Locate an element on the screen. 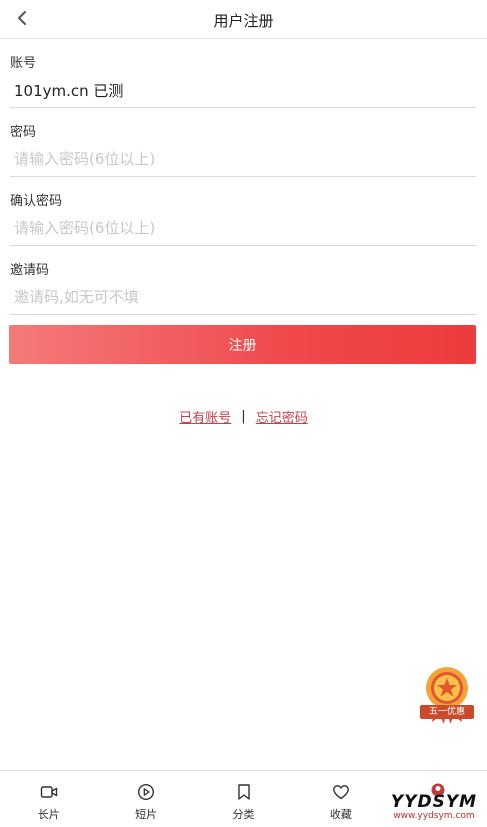  bookmark-icon is located at coordinates (243, 792).